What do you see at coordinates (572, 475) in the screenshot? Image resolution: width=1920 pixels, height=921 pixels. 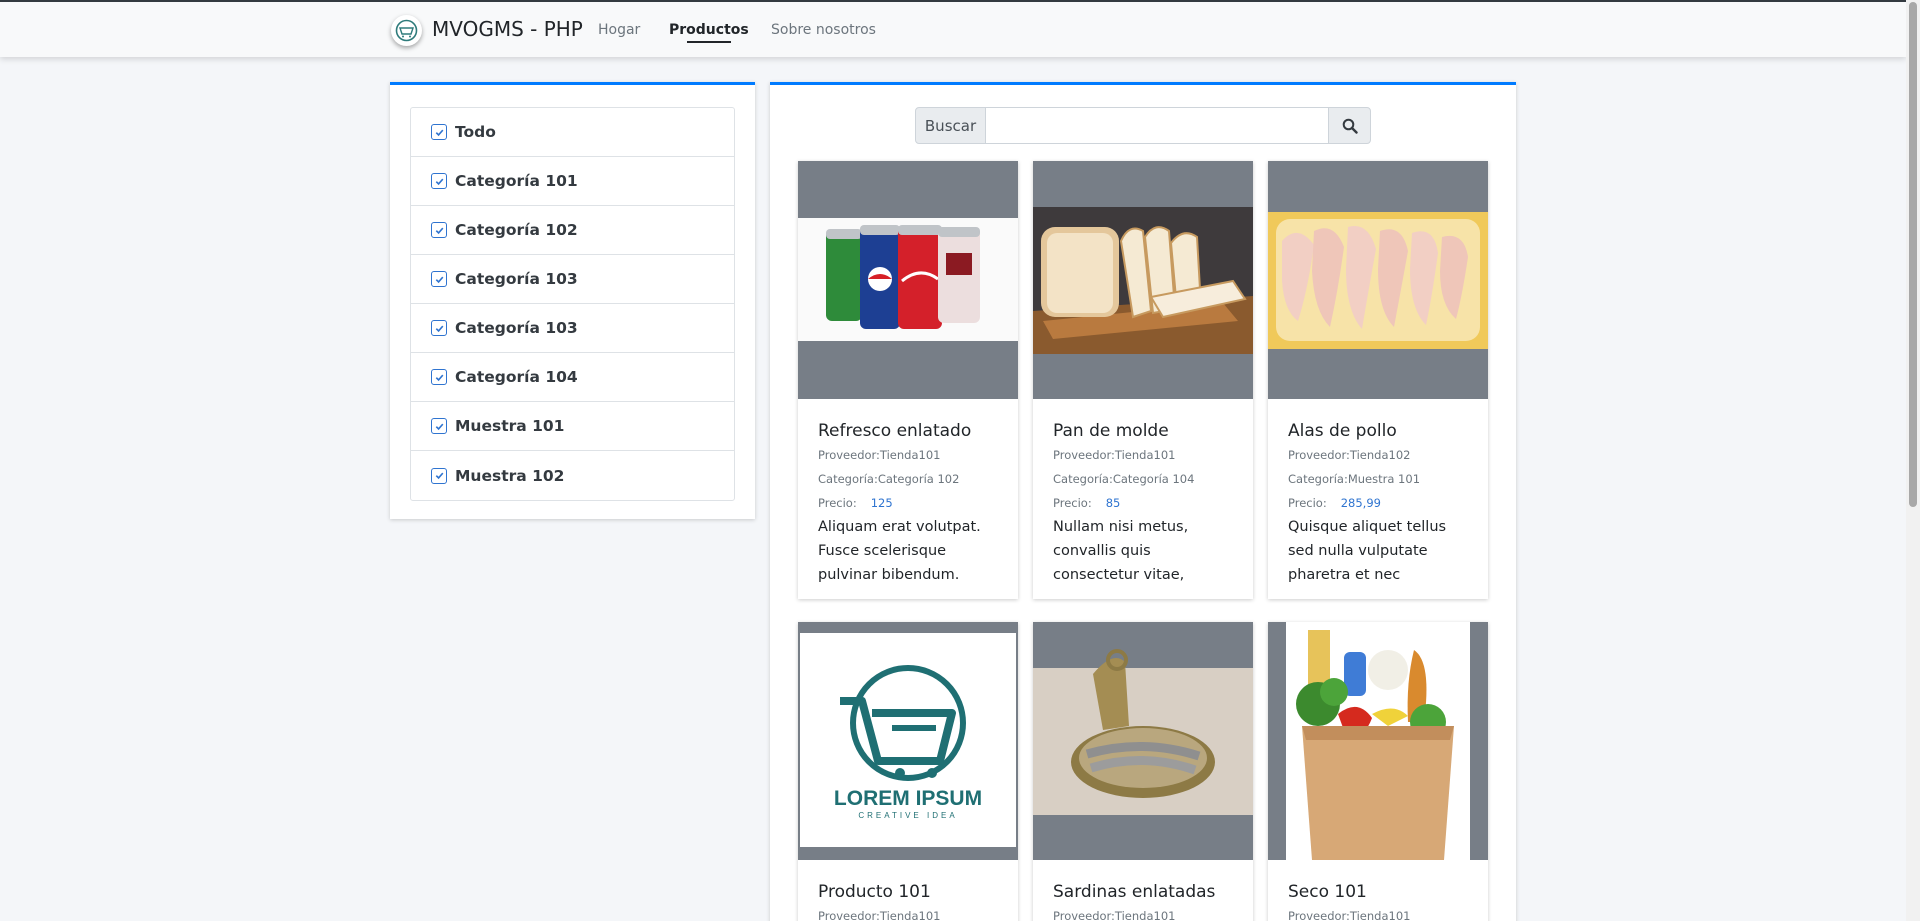 I see `category-item: Muestra 102` at bounding box center [572, 475].